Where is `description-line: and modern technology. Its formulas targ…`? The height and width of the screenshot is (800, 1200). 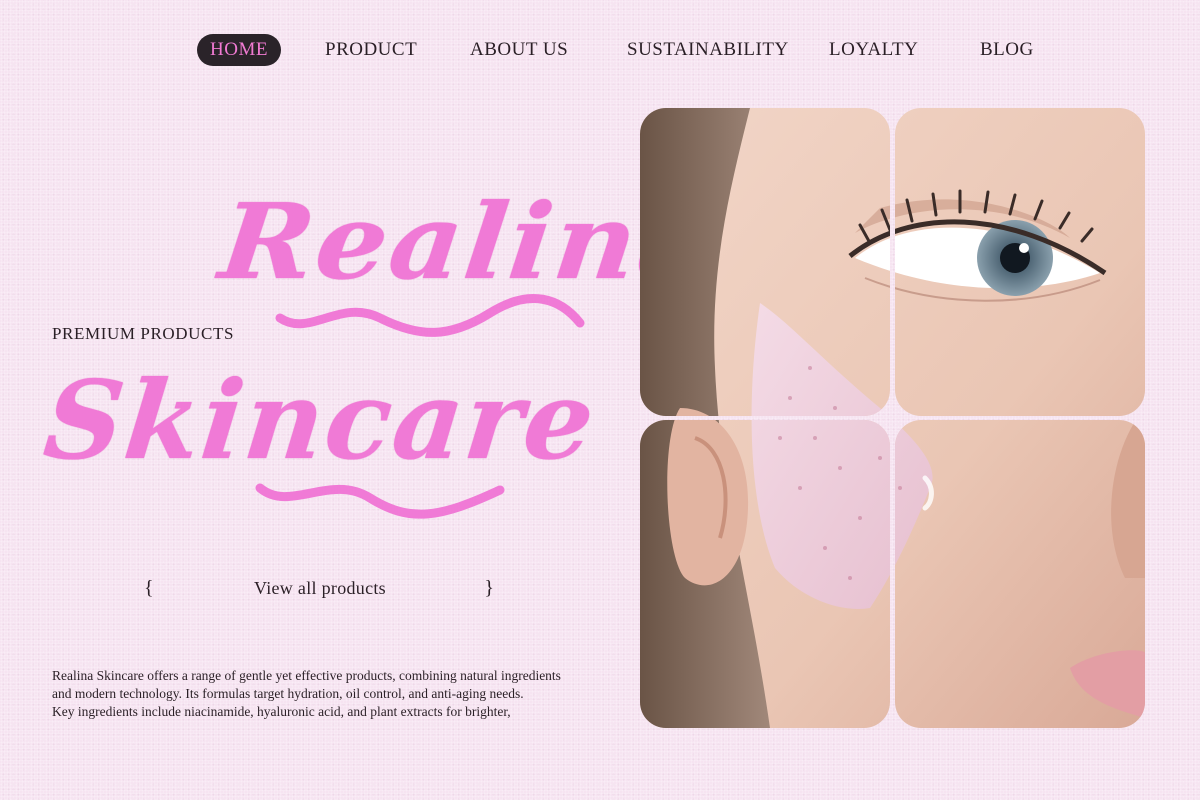
description-line: and modern technology. Its formulas targ… is located at coordinates (288, 693).